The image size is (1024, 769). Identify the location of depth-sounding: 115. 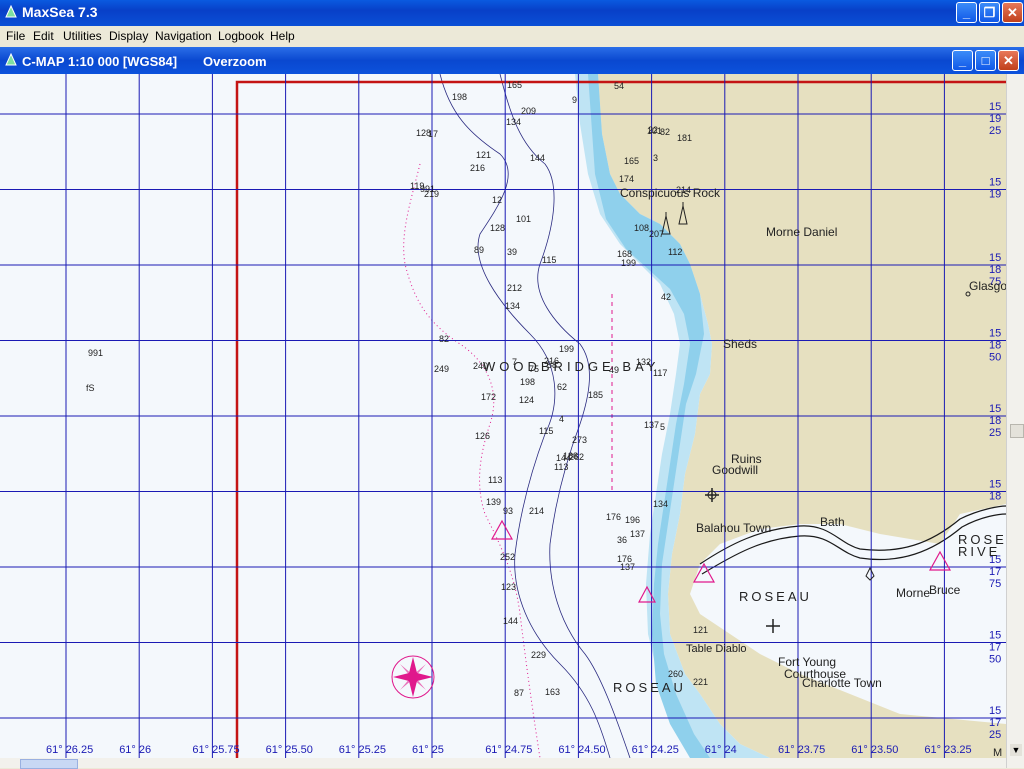
(549, 260).